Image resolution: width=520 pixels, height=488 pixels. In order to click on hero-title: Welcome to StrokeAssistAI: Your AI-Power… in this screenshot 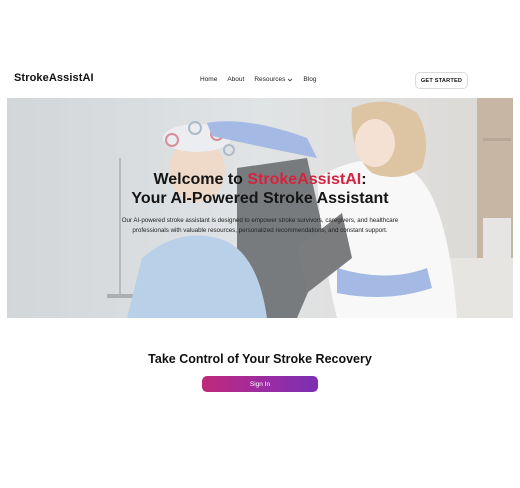, I will do `click(260, 189)`.